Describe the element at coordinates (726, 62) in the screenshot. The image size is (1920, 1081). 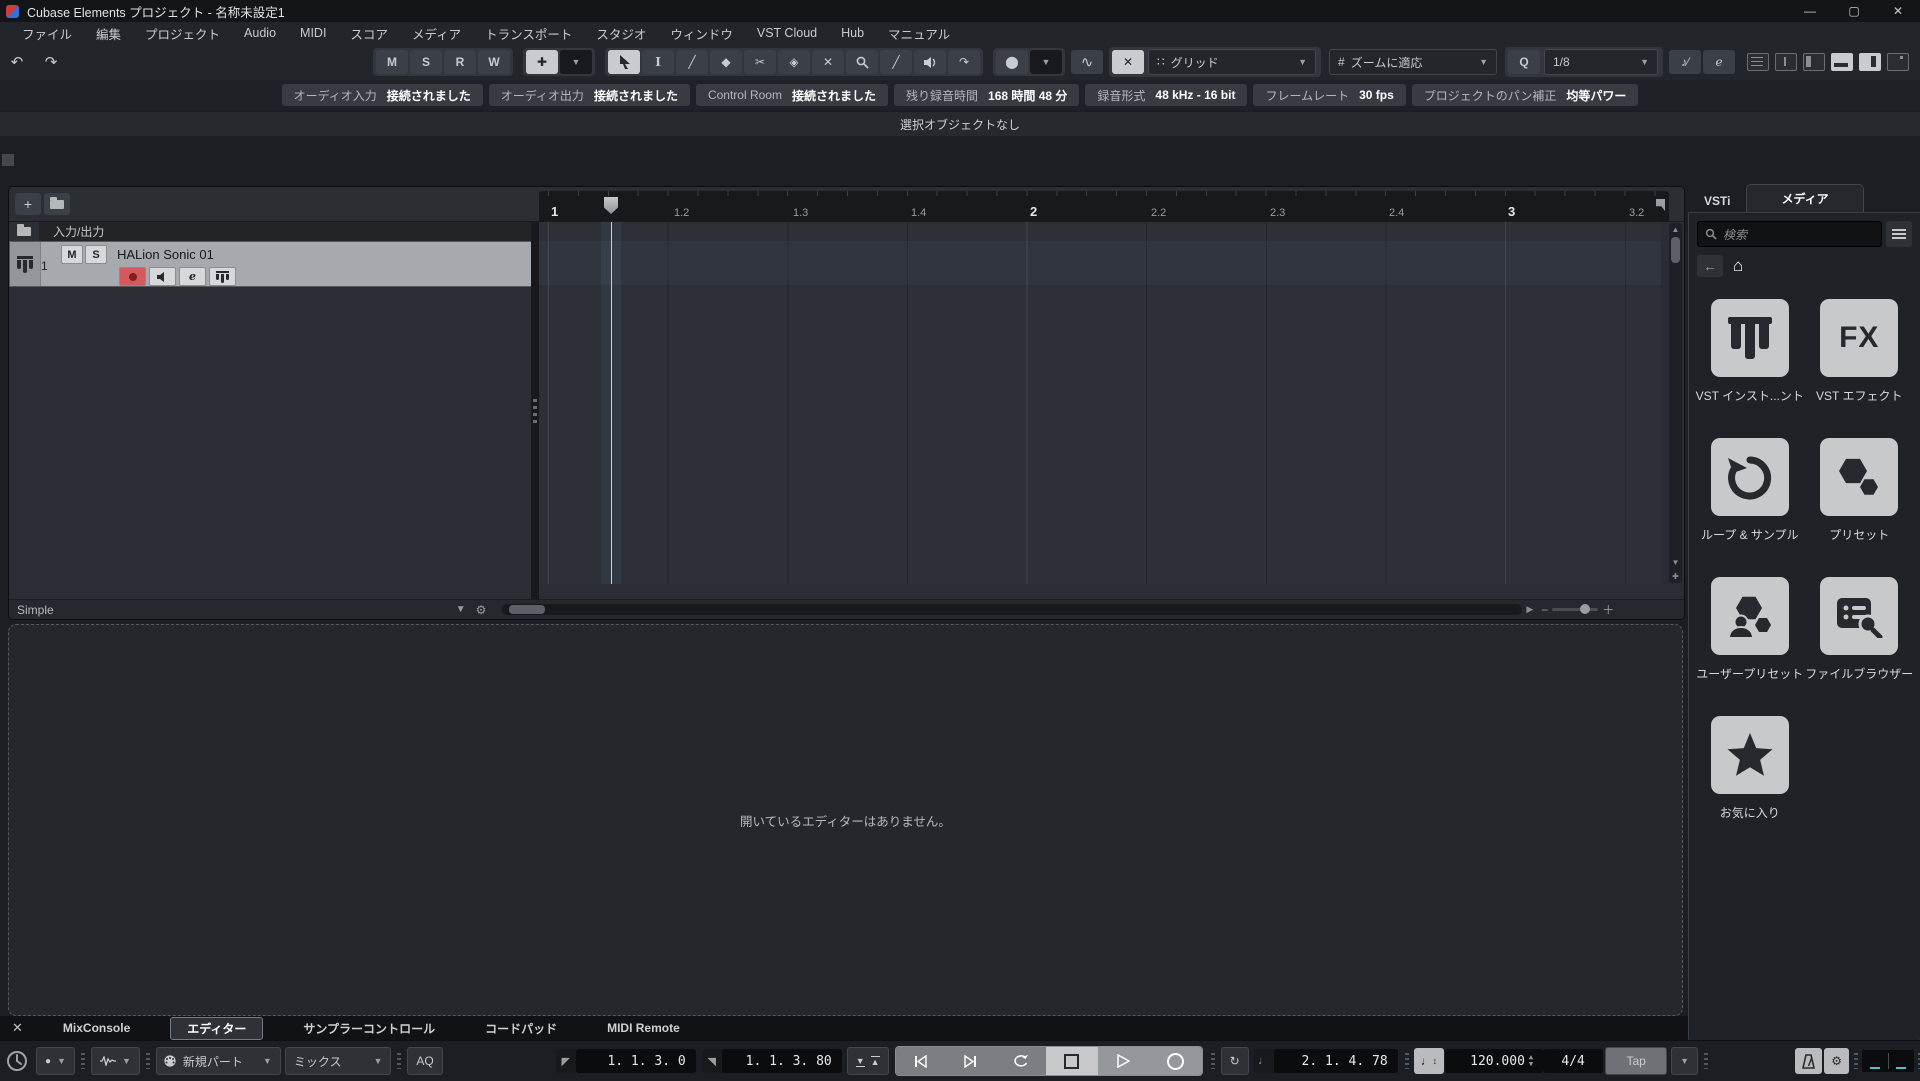
I see `erase-tool: ◆` at that location.